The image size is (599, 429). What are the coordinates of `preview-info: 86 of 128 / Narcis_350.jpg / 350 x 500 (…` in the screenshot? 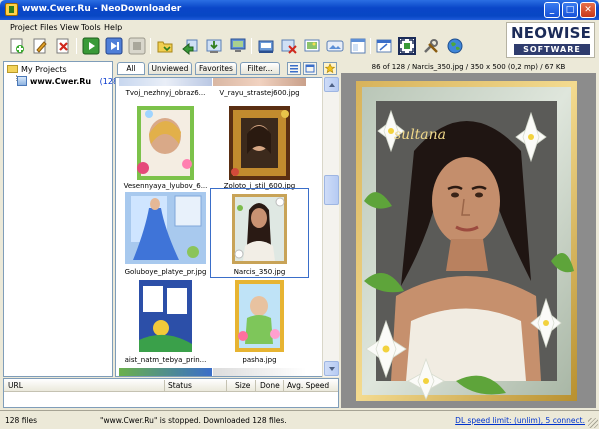 It's located at (468, 67).